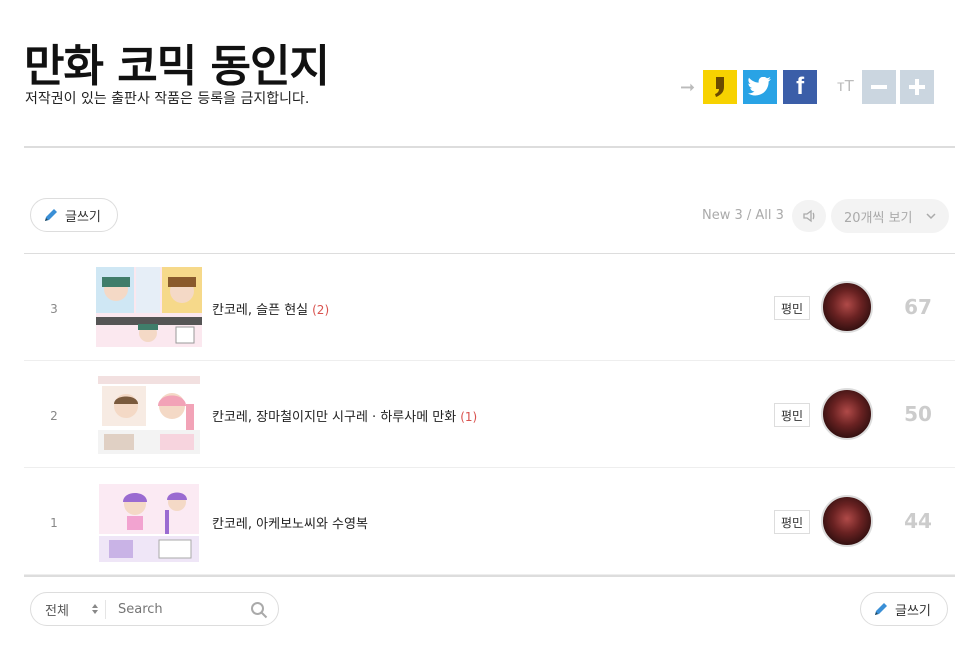 The image size is (967, 646). I want to click on post-title-link: 칸코레, 슬픈 현실 (2), so click(270, 308).